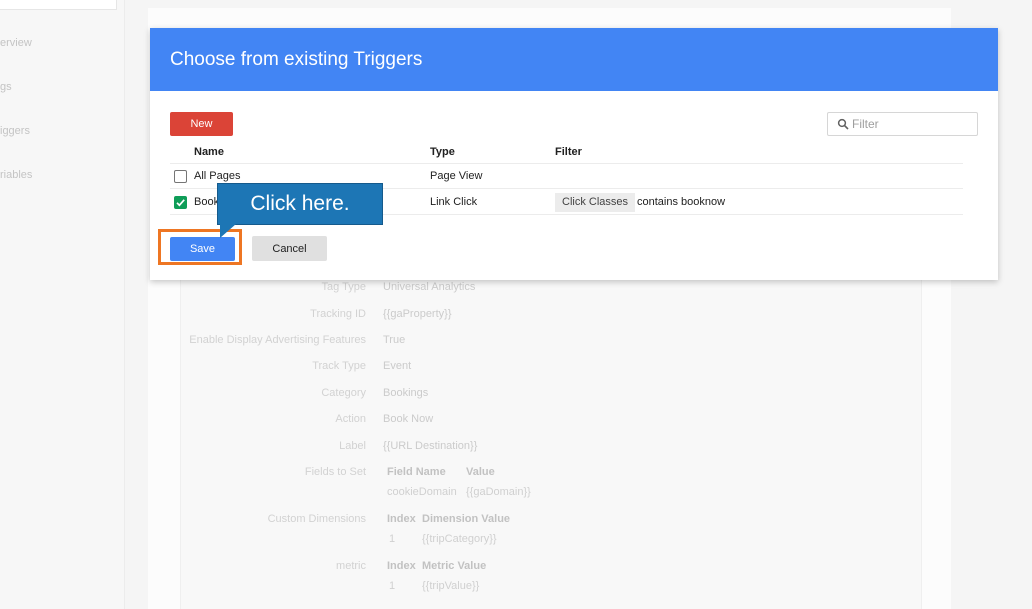 Image resolution: width=1032 pixels, height=609 pixels. I want to click on metric-header: Index, so click(401, 566).